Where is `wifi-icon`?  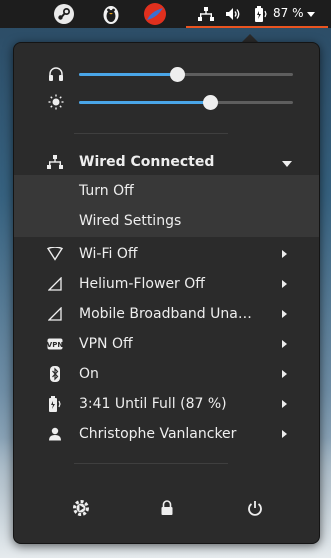 wifi-icon is located at coordinates (55, 254).